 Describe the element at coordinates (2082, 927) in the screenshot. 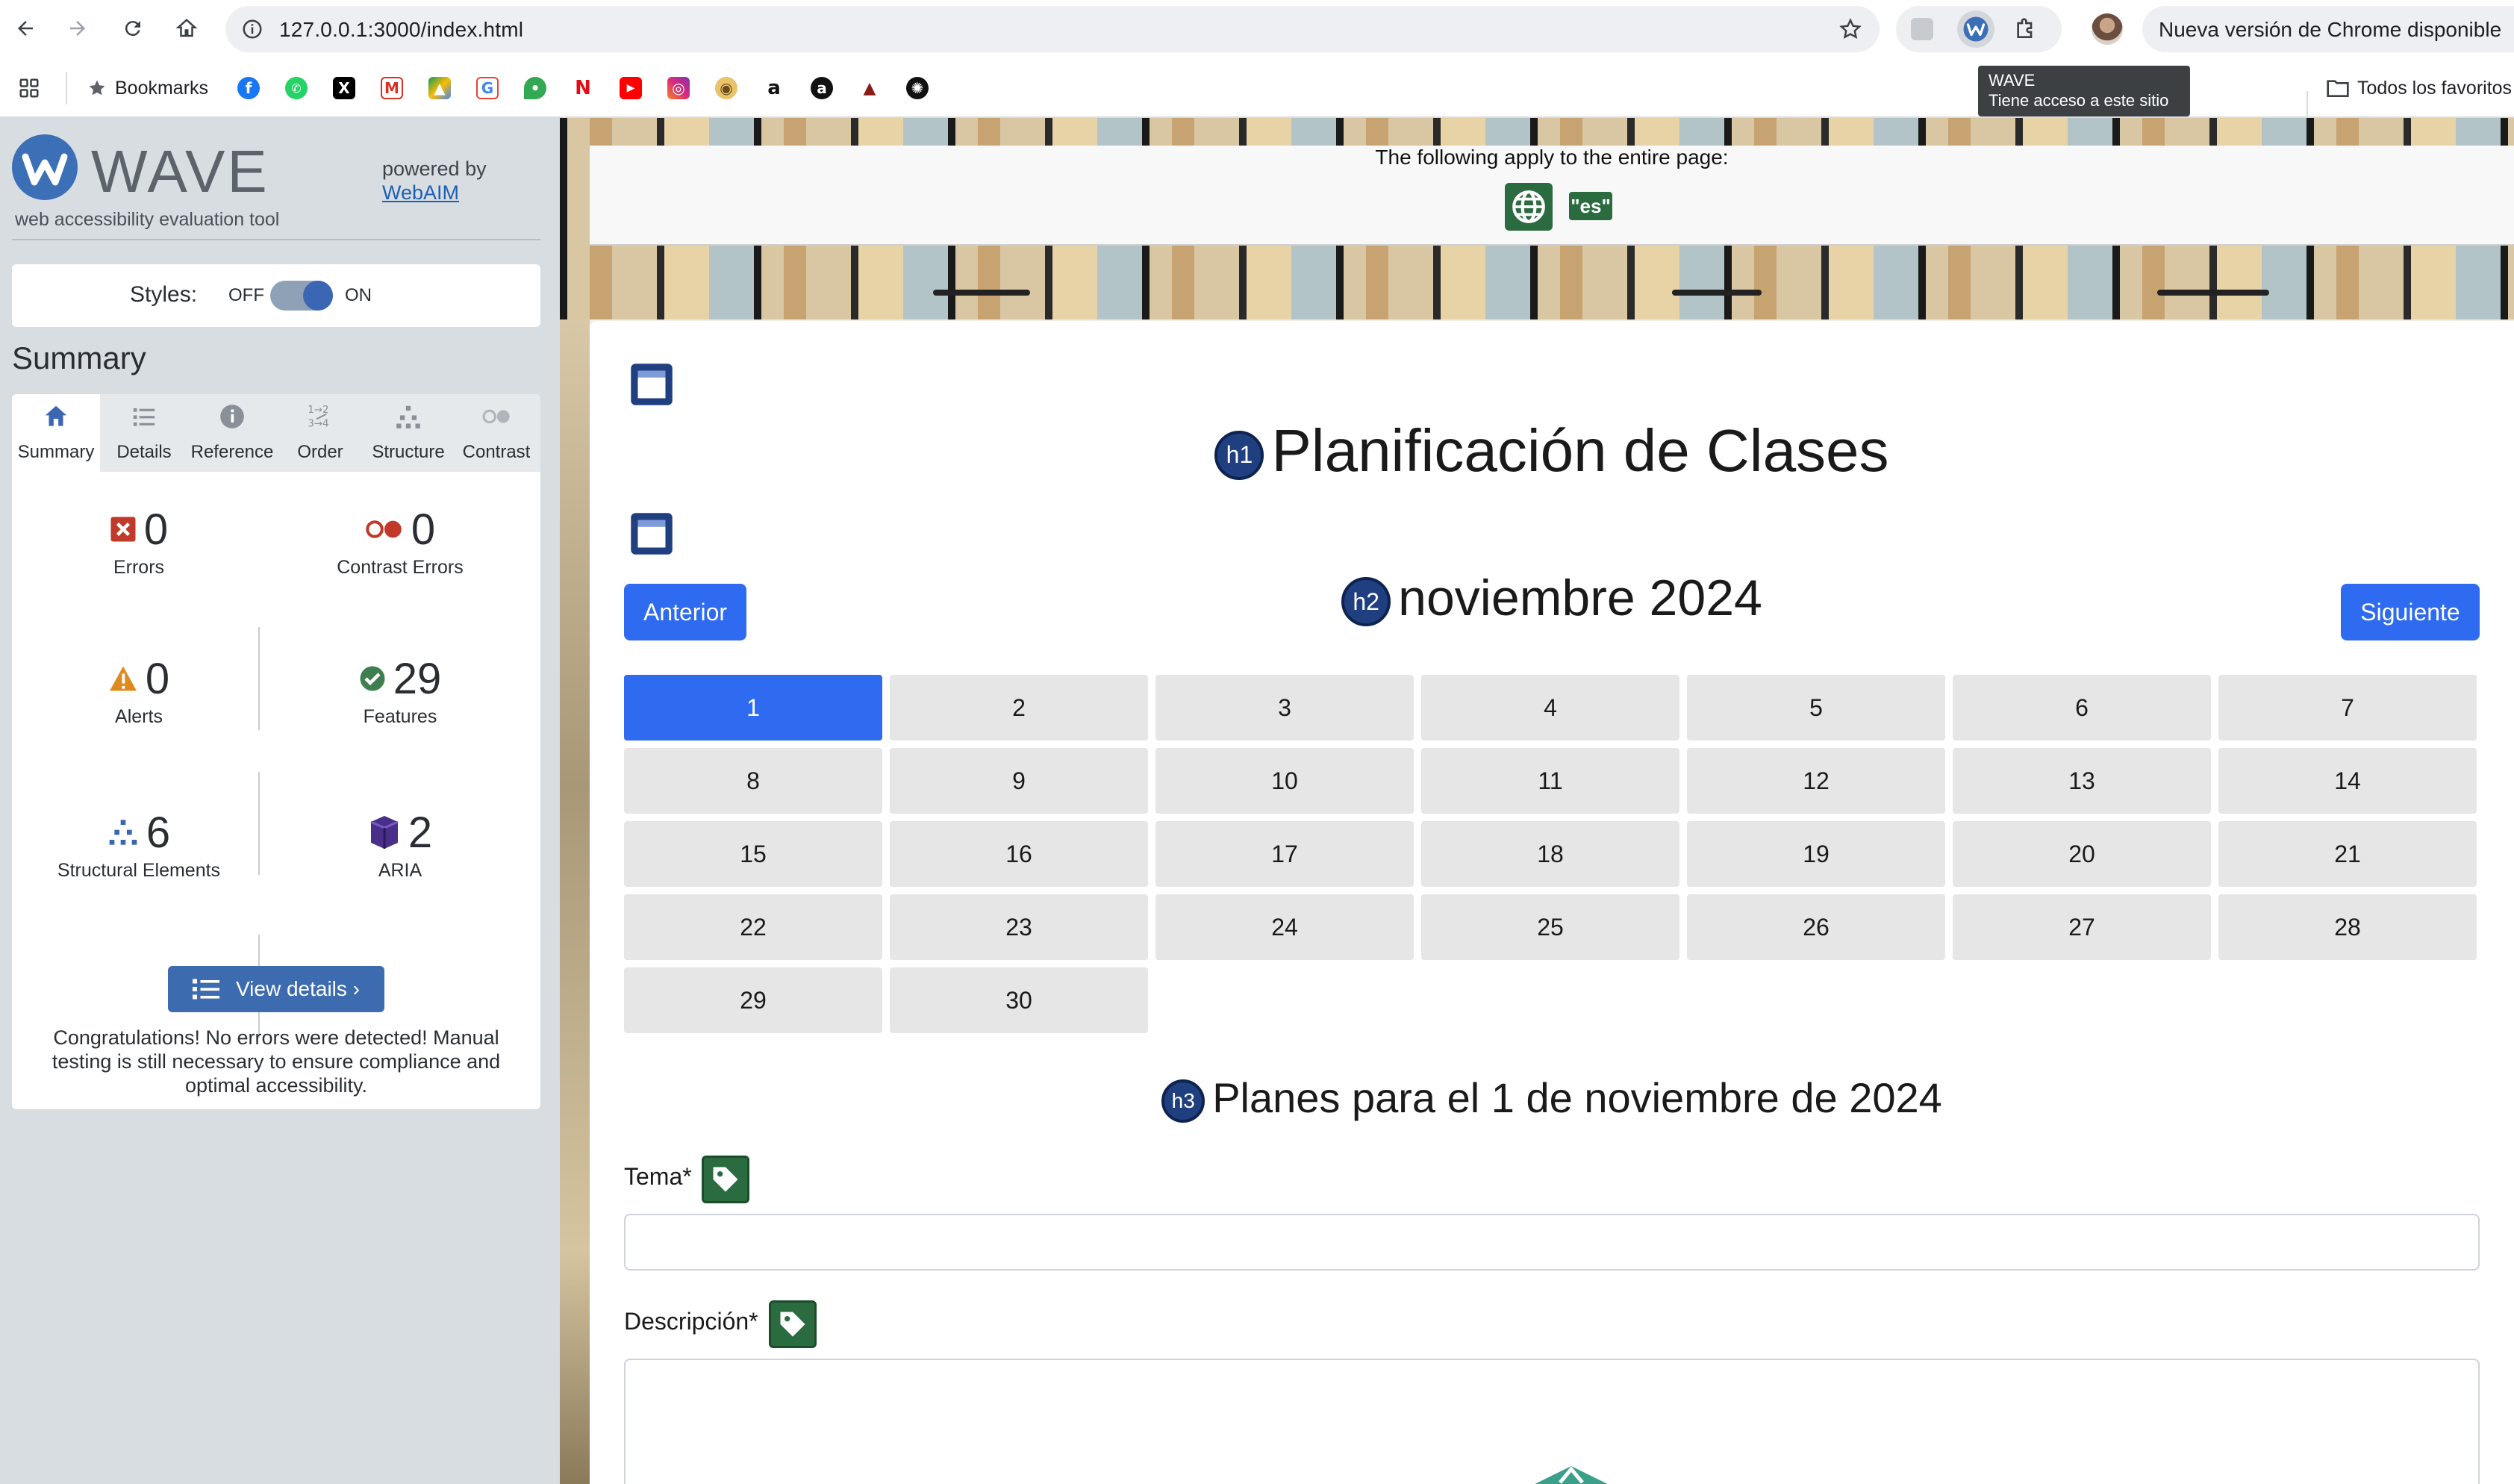

I see `calendar-day: 27` at that location.